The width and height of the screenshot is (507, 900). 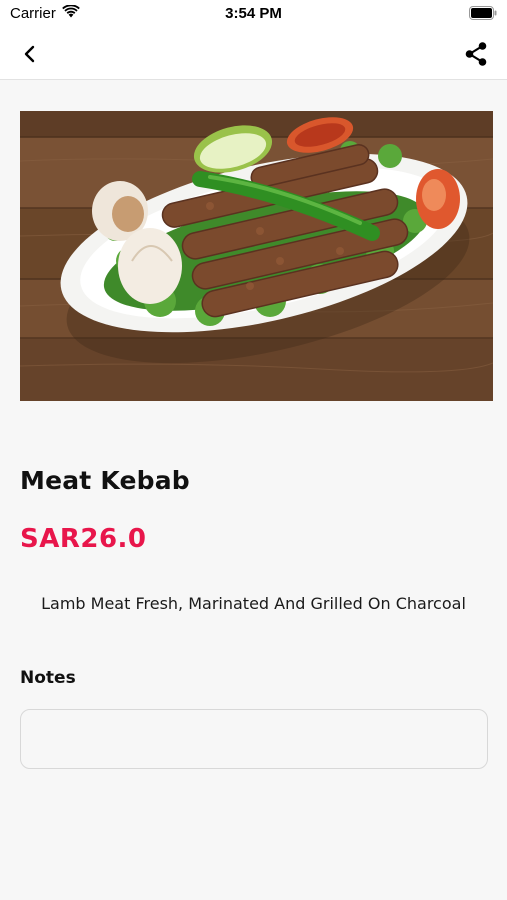 I want to click on status-time: 3:54 PM, so click(x=253, y=13).